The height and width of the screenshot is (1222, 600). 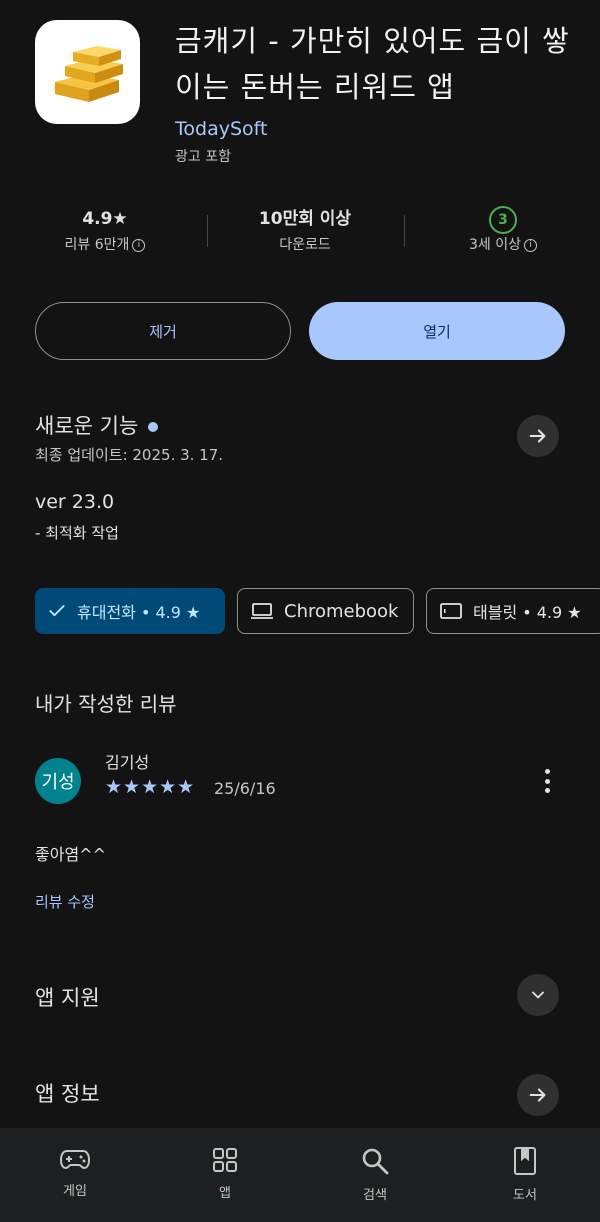 What do you see at coordinates (341, 611) in the screenshot?
I see `chip-chromebook-label: Chromebook` at bounding box center [341, 611].